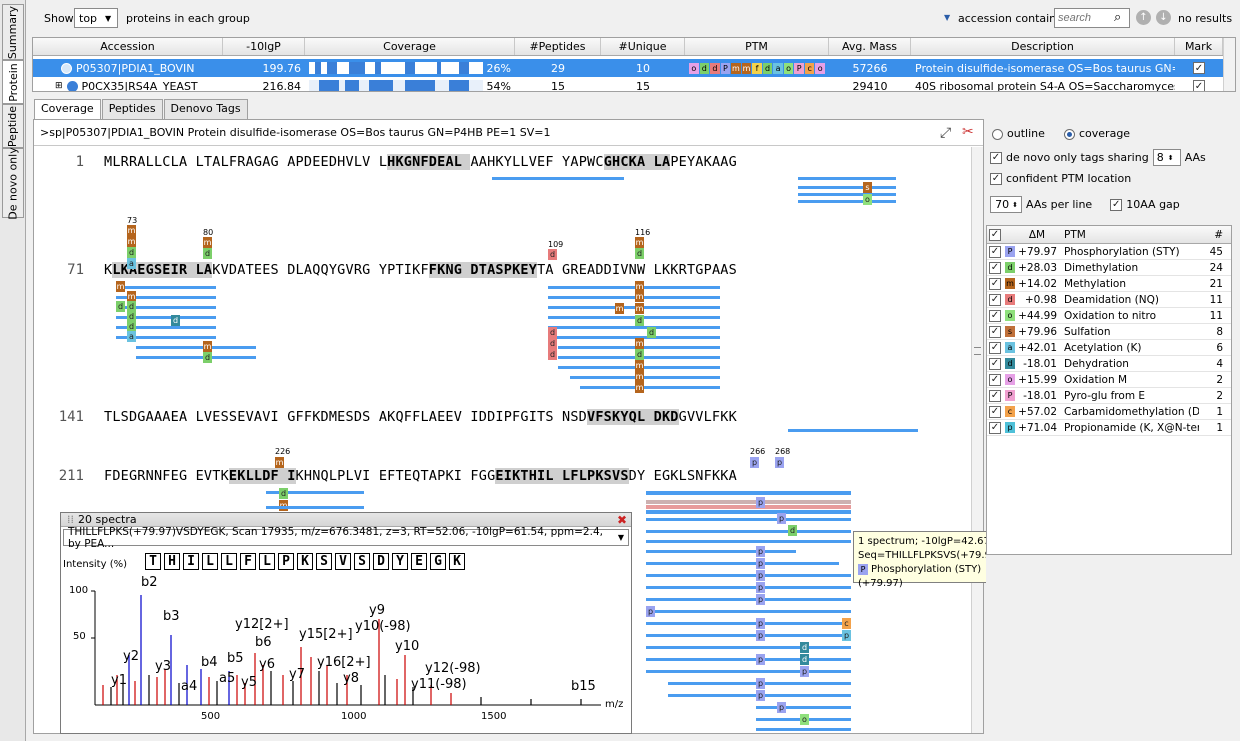 The height and width of the screenshot is (741, 1240). What do you see at coordinates (1006, 204) in the screenshot?
I see `aa-per-line-spinner: 70 ⬍` at bounding box center [1006, 204].